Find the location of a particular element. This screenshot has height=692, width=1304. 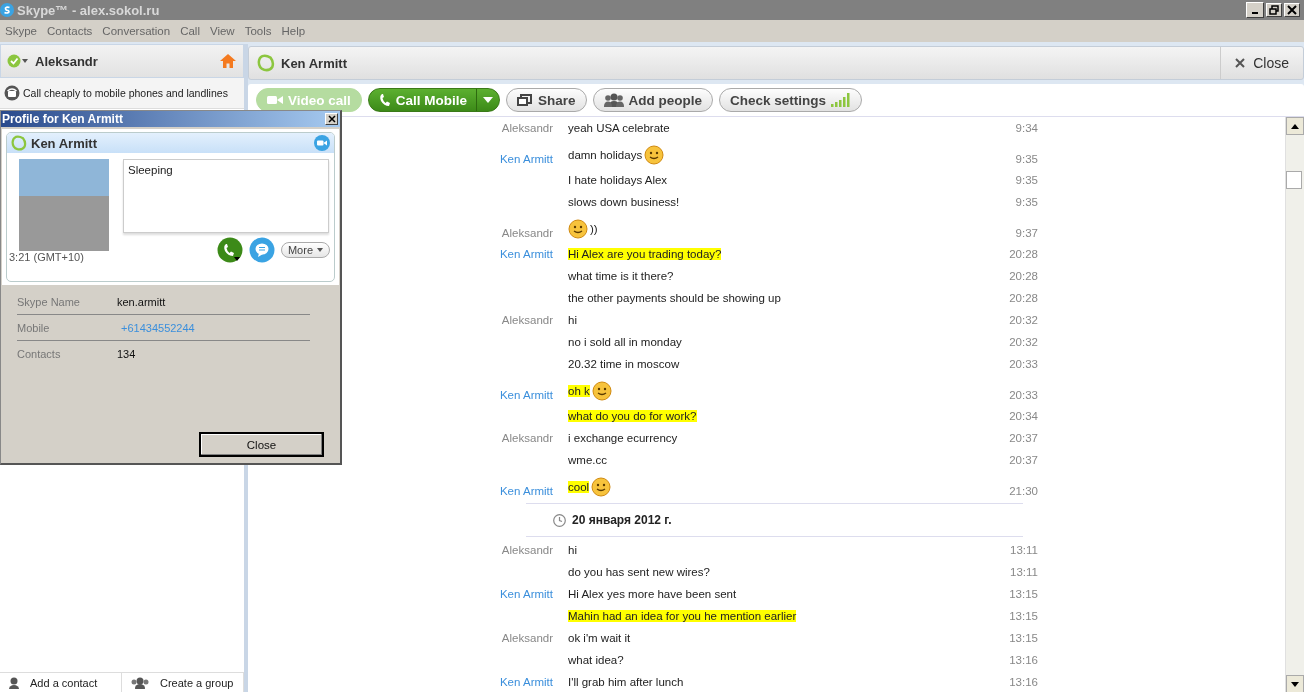

message-text: )) is located at coordinates (594, 229).